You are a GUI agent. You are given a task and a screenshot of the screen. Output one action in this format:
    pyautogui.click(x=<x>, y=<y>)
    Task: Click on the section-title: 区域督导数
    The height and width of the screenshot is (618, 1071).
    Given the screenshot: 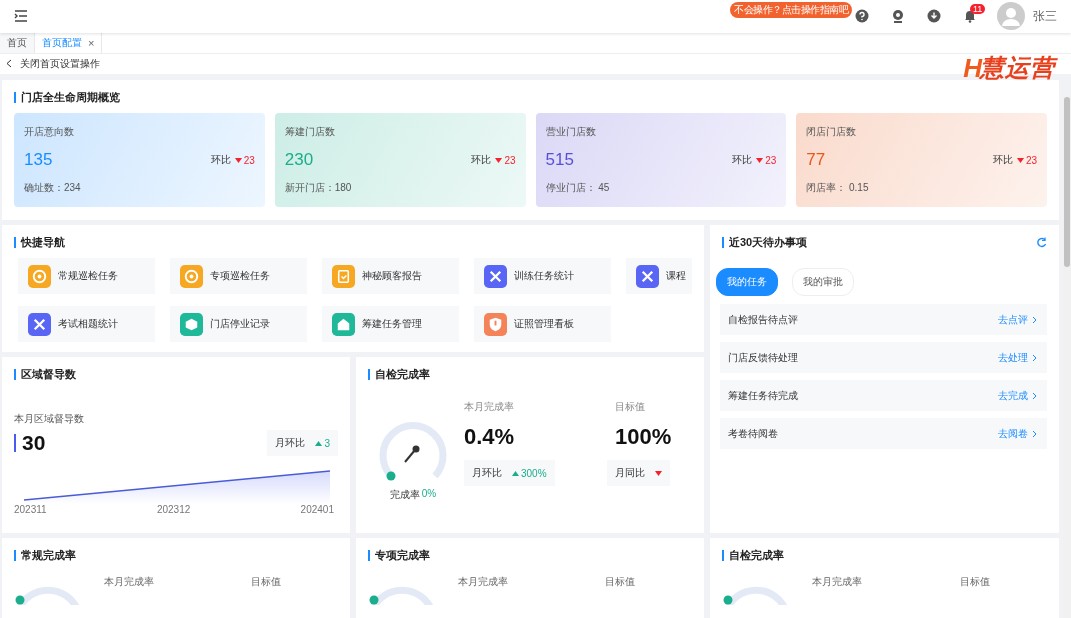 What is the action you would take?
    pyautogui.click(x=48, y=374)
    